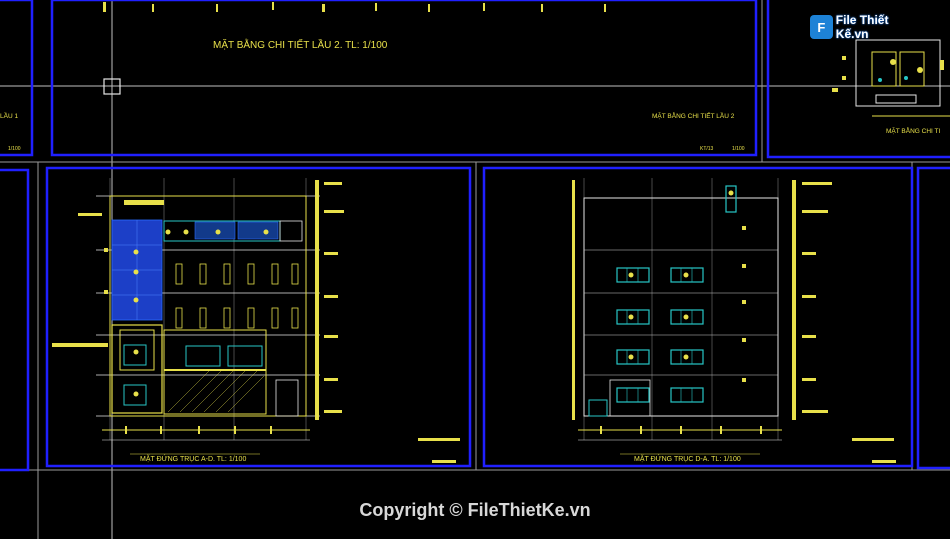  I want to click on elevation-right, so click(702, 316).